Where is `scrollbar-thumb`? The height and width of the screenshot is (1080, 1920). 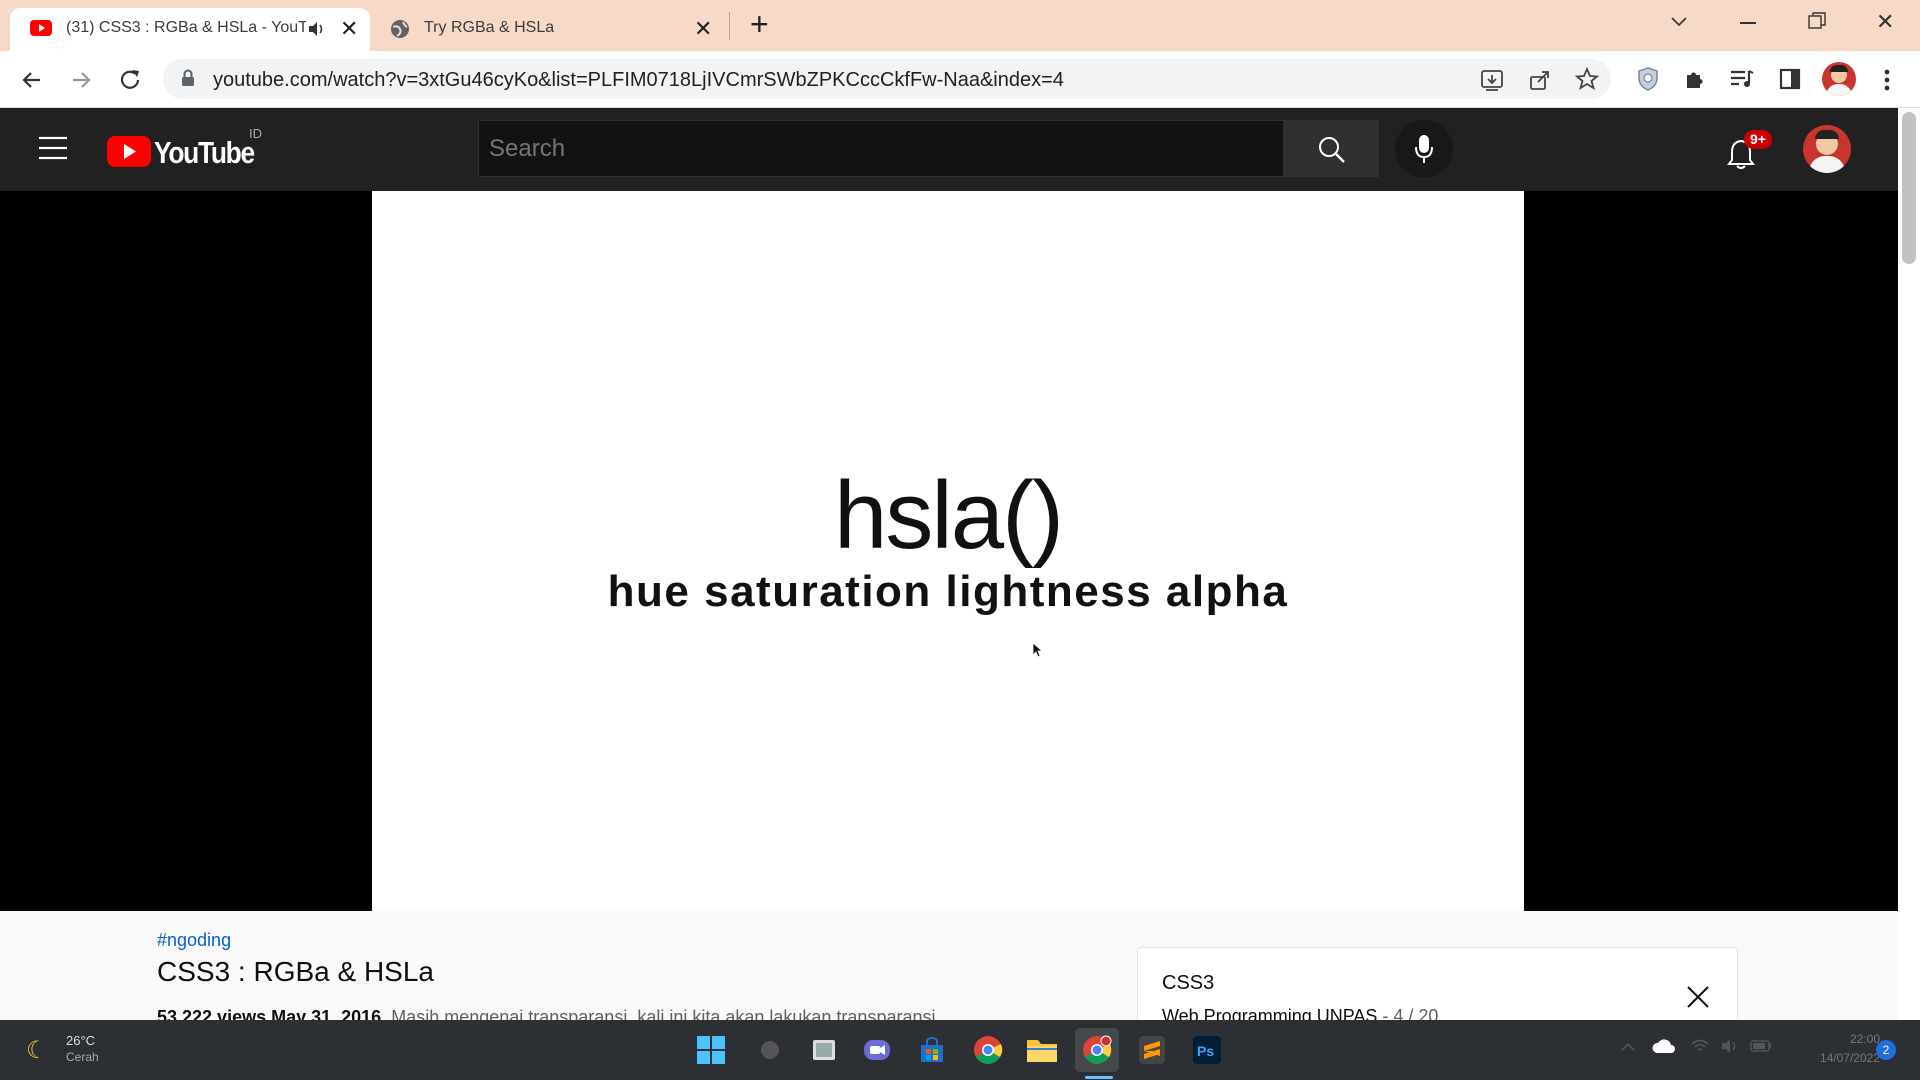
scrollbar-thumb is located at coordinates (1909, 188).